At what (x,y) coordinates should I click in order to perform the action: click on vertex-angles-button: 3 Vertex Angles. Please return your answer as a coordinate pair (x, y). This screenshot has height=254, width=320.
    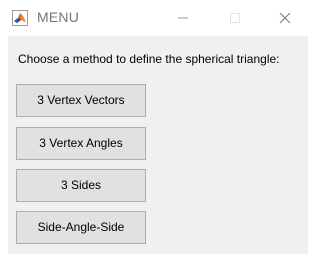
    Looking at the image, I should click on (81, 143).